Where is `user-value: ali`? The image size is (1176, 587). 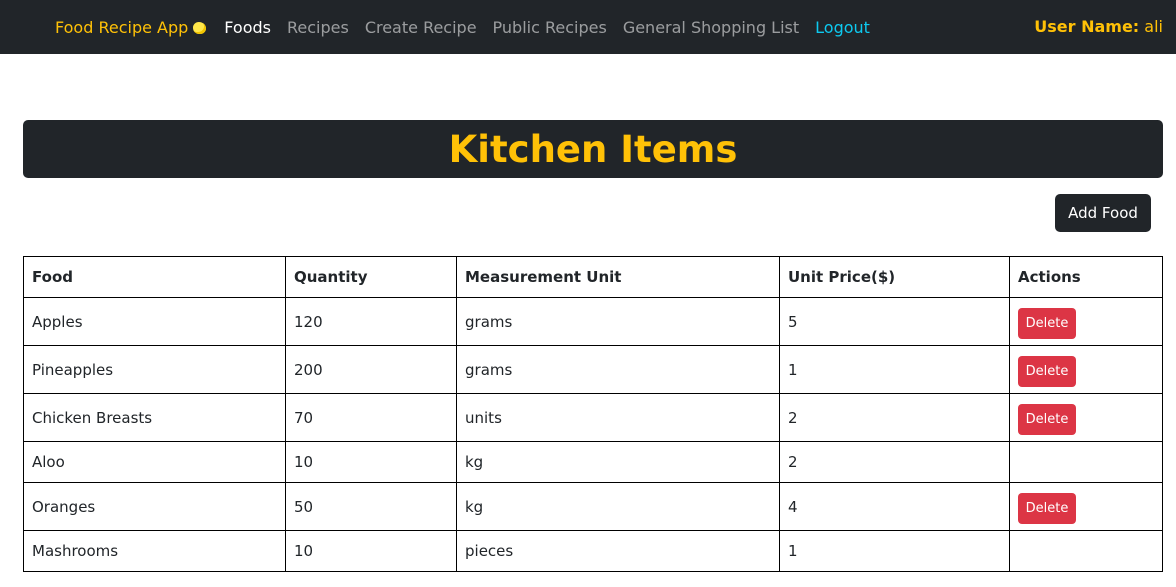
user-value: ali is located at coordinates (1153, 26).